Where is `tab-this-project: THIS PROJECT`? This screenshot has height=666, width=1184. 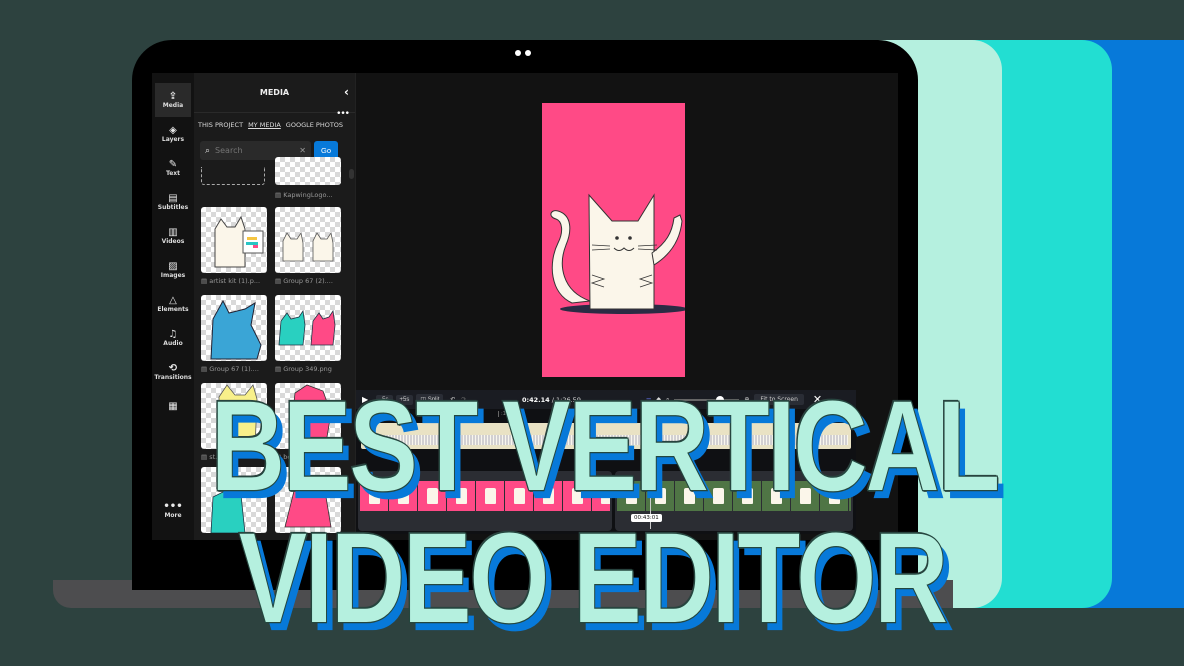 tab-this-project: THIS PROJECT is located at coordinates (220, 125).